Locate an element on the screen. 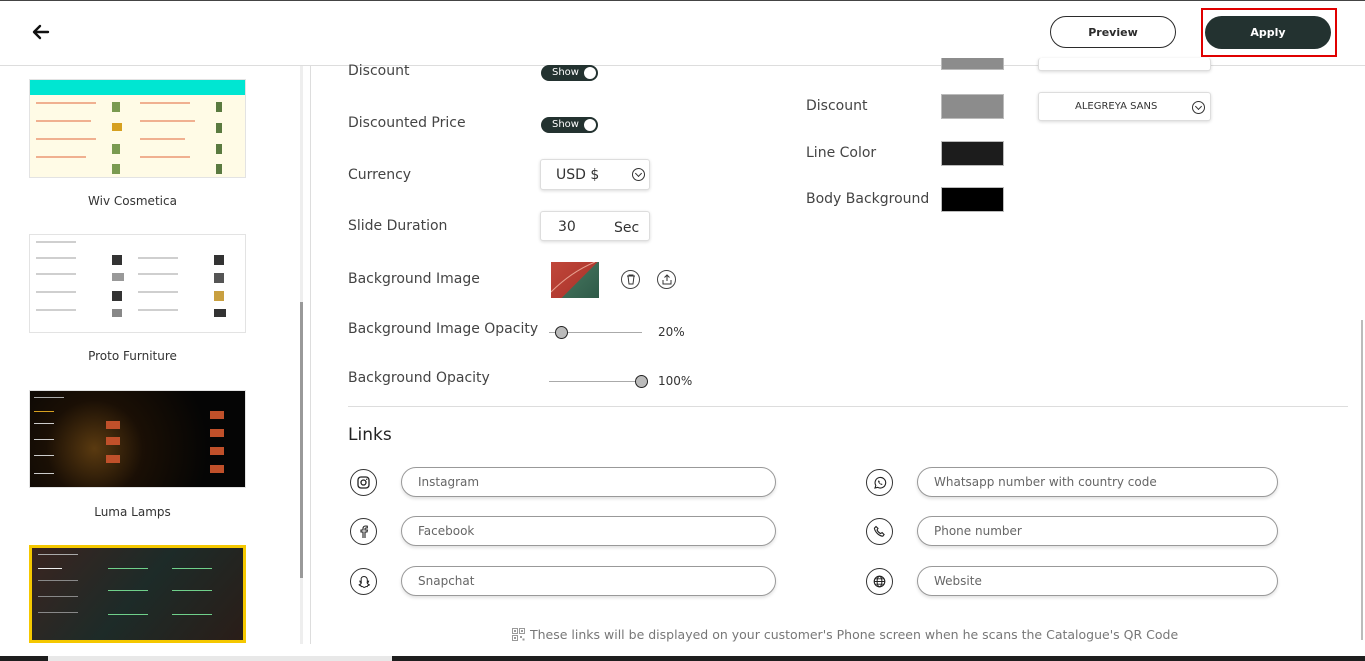 The image size is (1365, 661). font-select-partial is located at coordinates (1124, 64).